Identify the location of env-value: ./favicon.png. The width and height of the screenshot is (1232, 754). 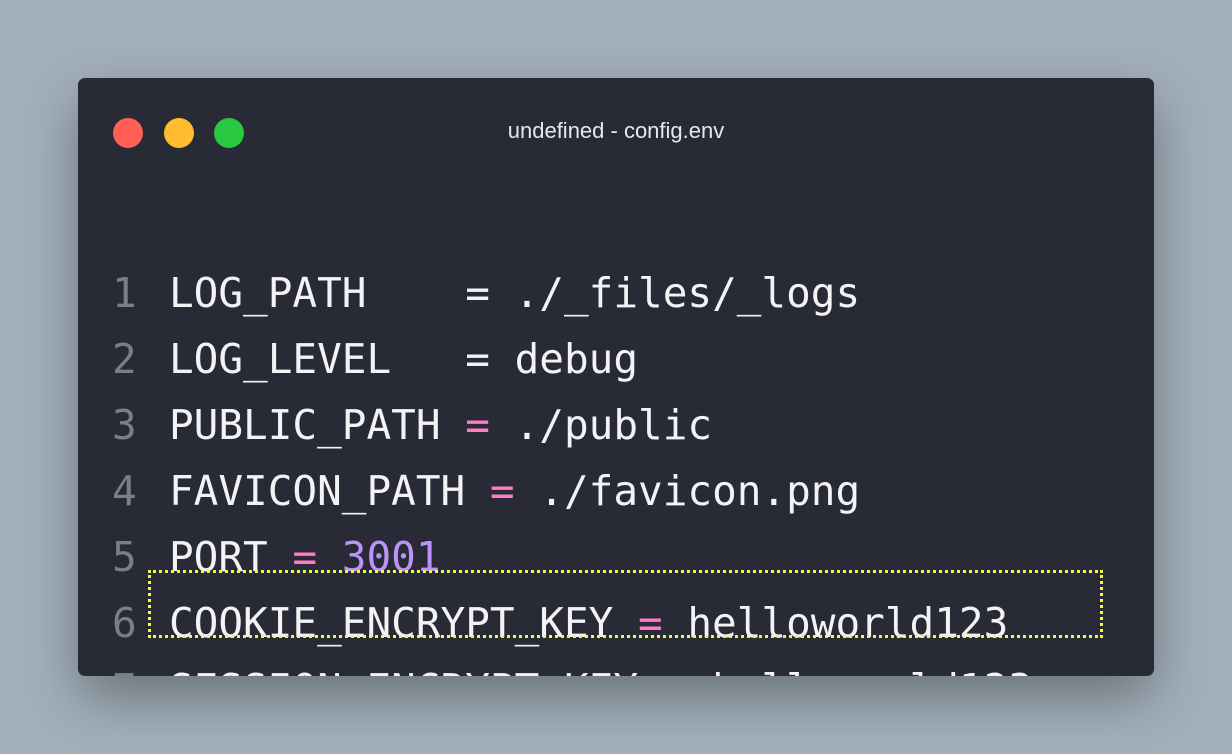
(700, 491).